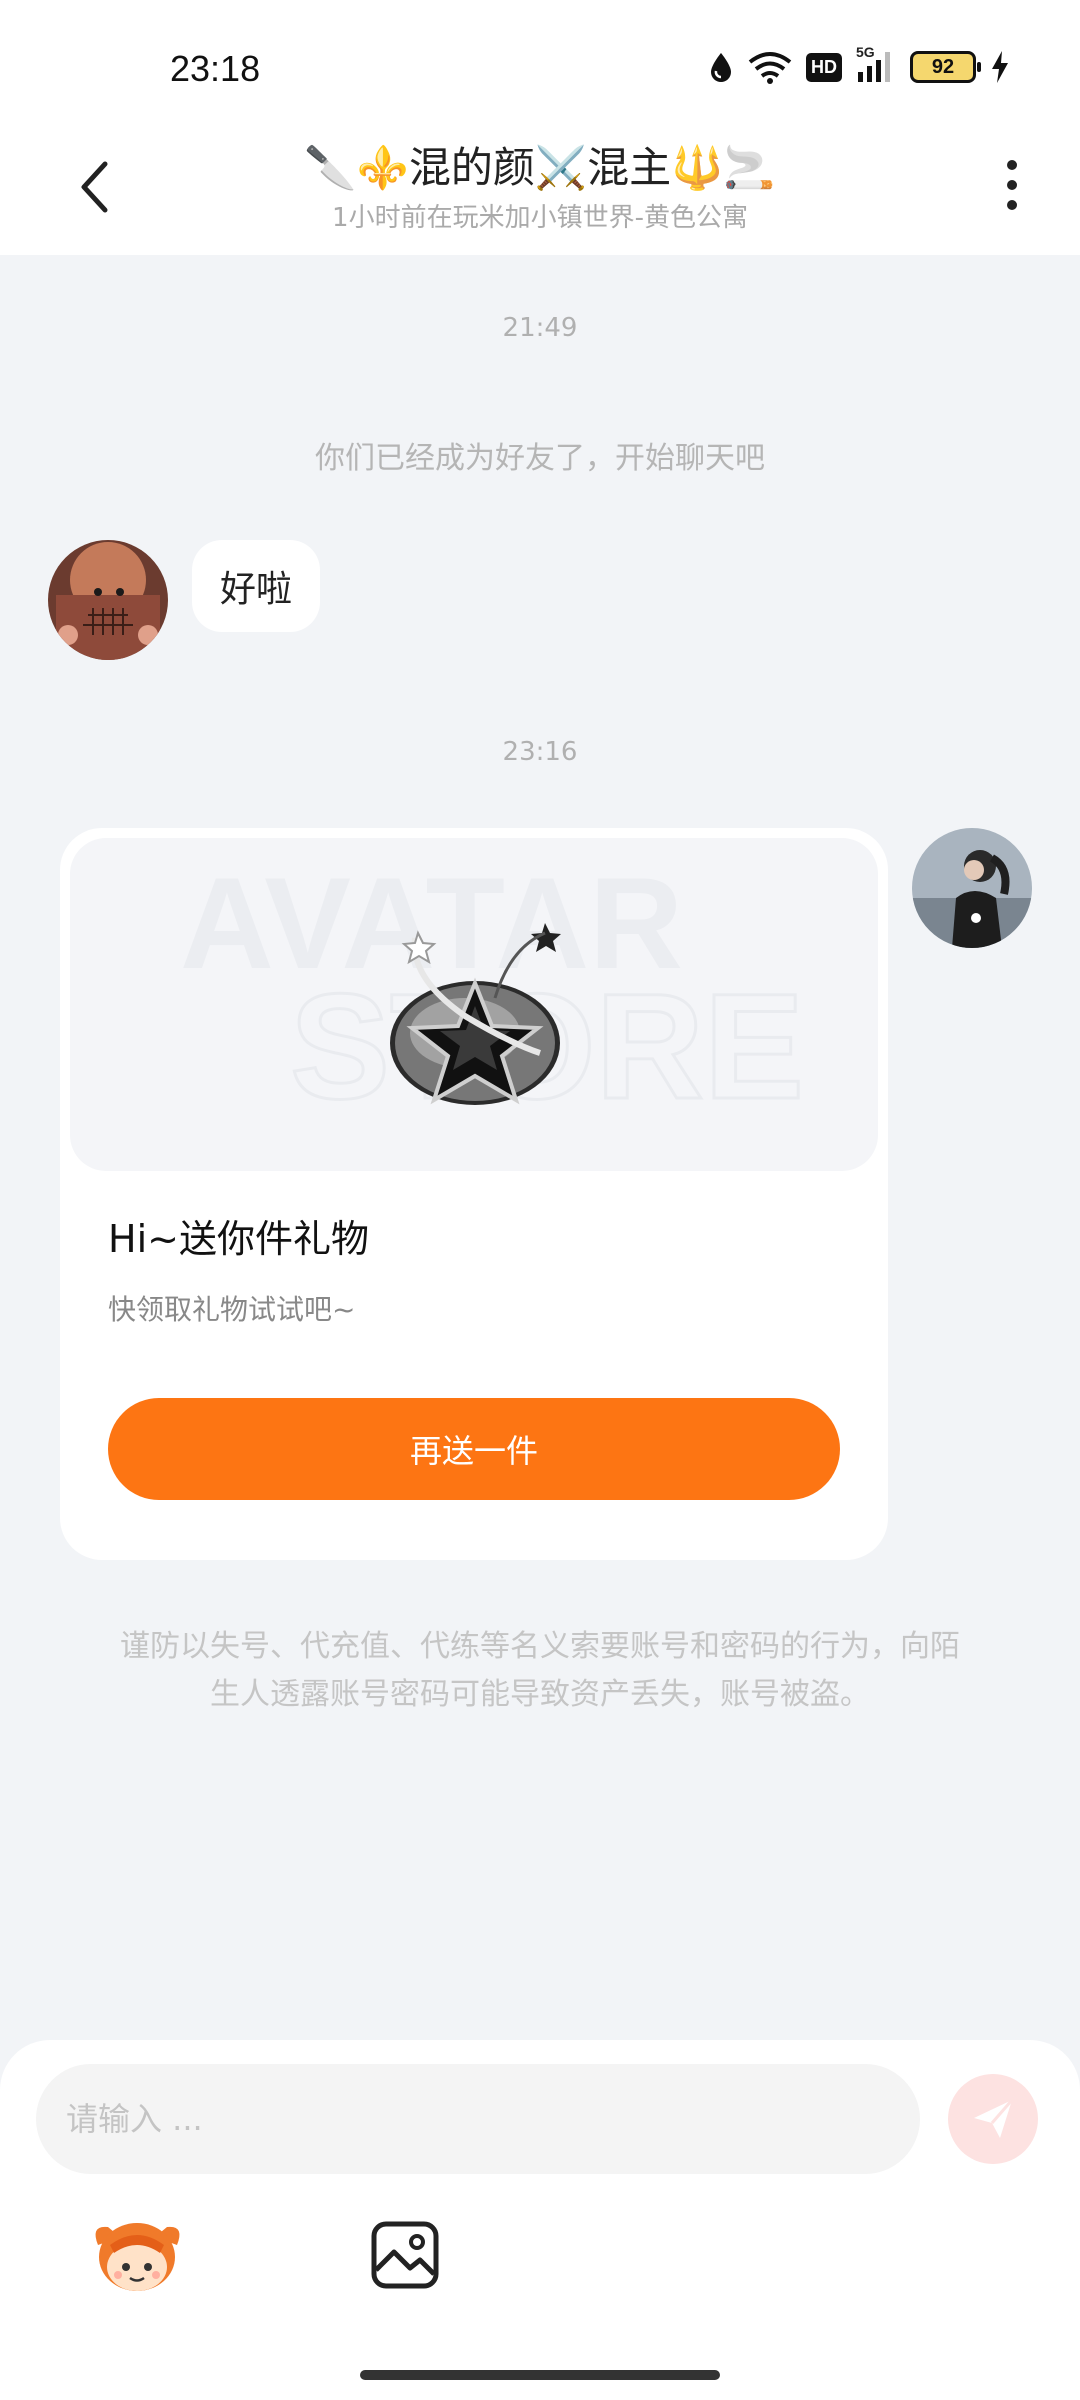  I want to click on status-time: 23:18, so click(215, 68).